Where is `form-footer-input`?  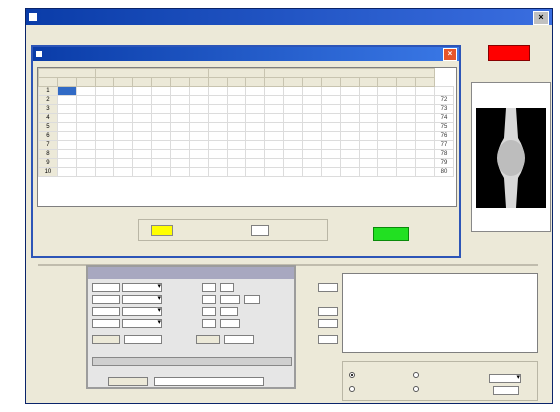 form-footer-input is located at coordinates (209, 381).